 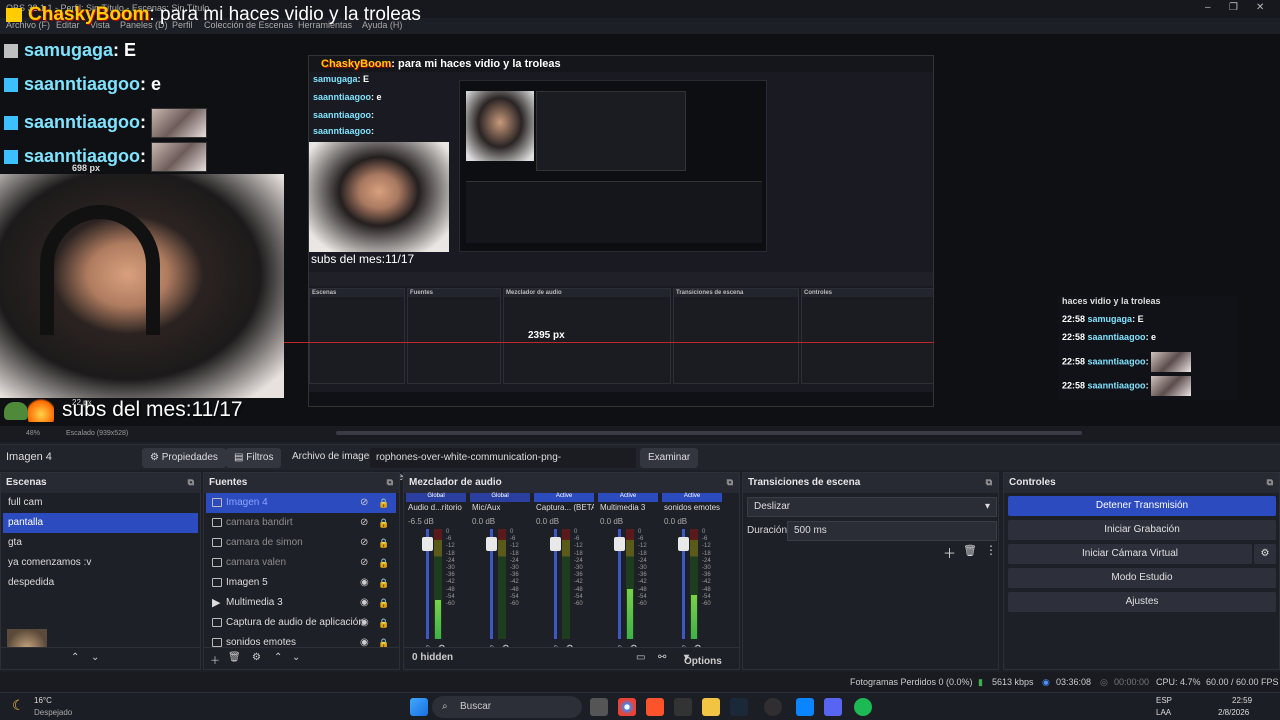 What do you see at coordinates (1142, 530) in the screenshot?
I see `start-recording-button: Iniciar Grabación` at bounding box center [1142, 530].